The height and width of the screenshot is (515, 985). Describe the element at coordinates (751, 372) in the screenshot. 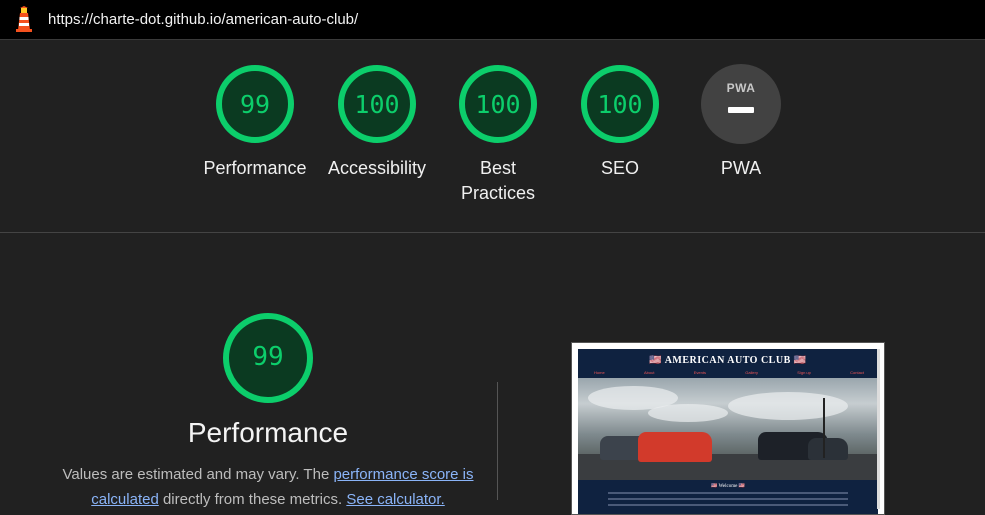

I see `site-nav-item: Gallery` at that location.